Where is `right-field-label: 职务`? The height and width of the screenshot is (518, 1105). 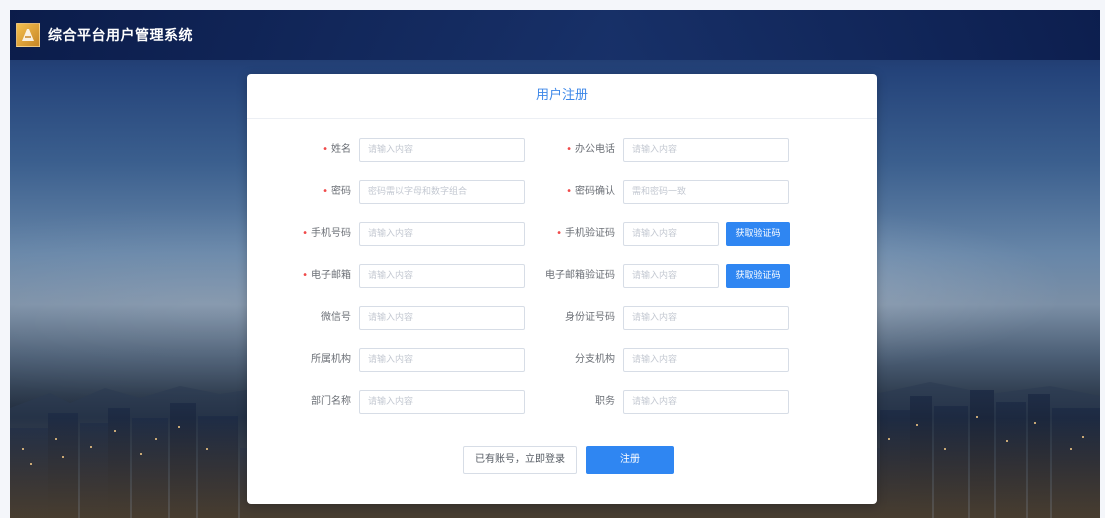
right-field-label: 职务 is located at coordinates (431, 402).